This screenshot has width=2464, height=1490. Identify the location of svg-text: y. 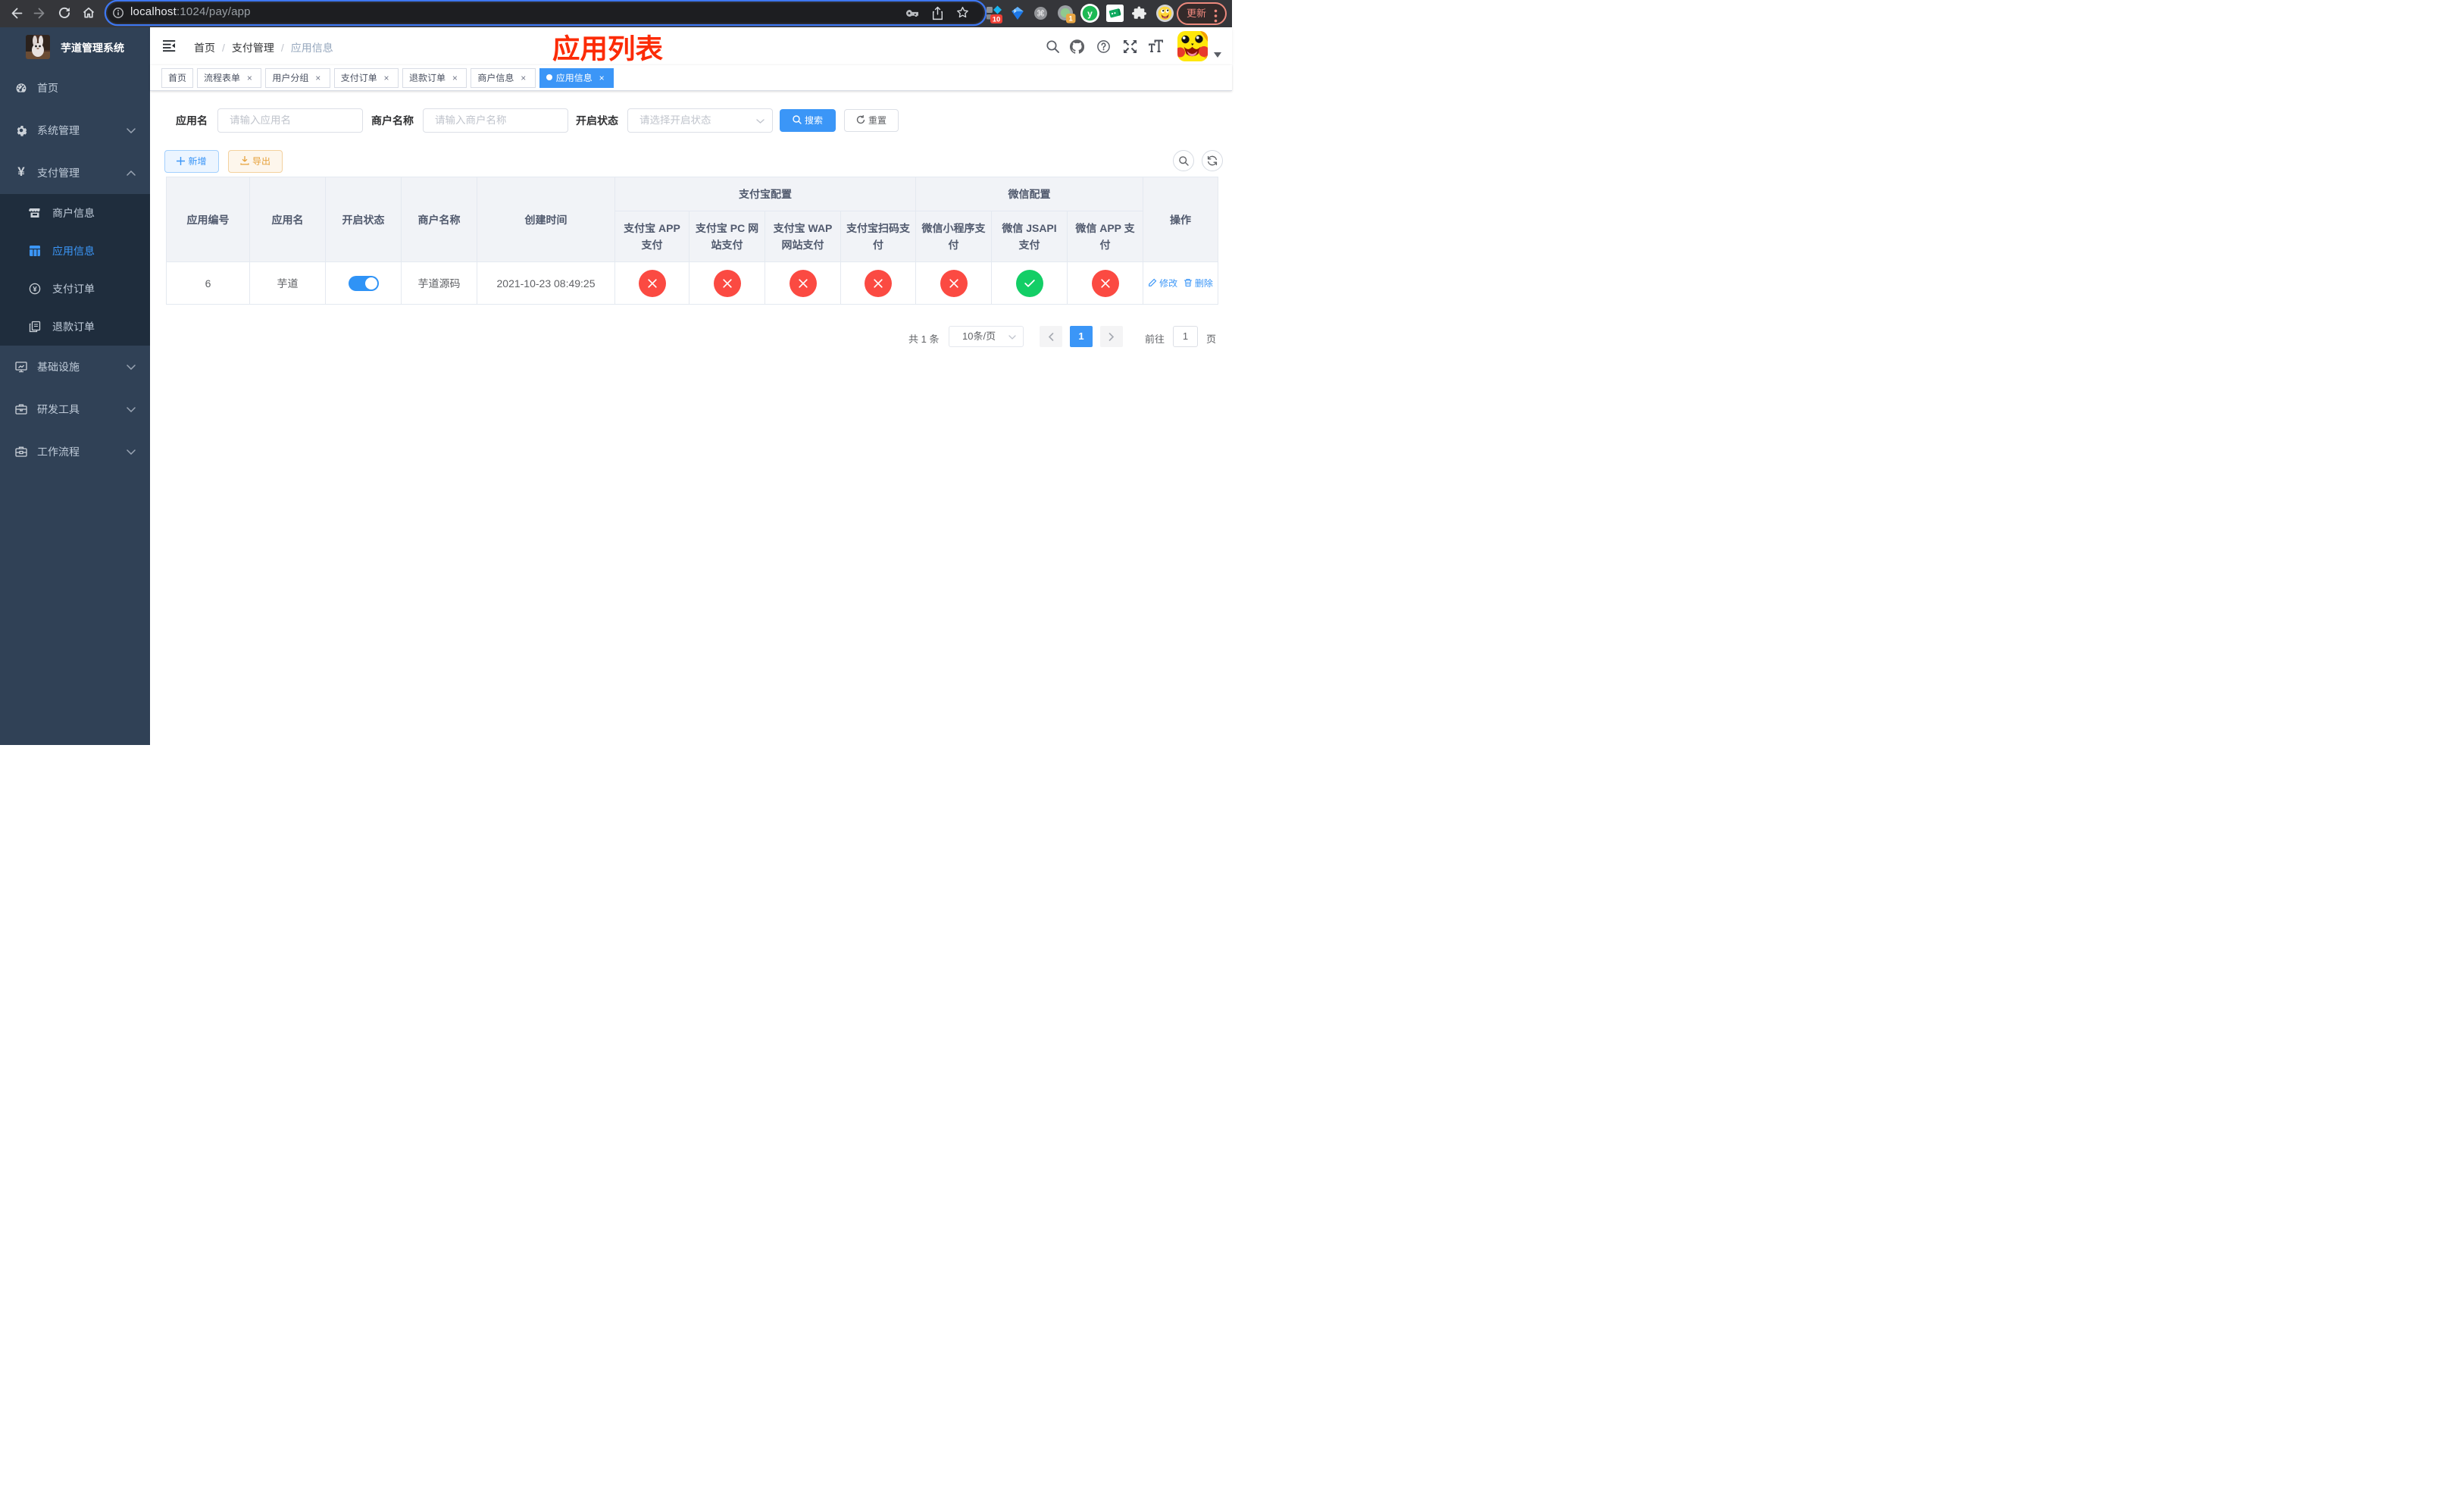
(1090, 14).